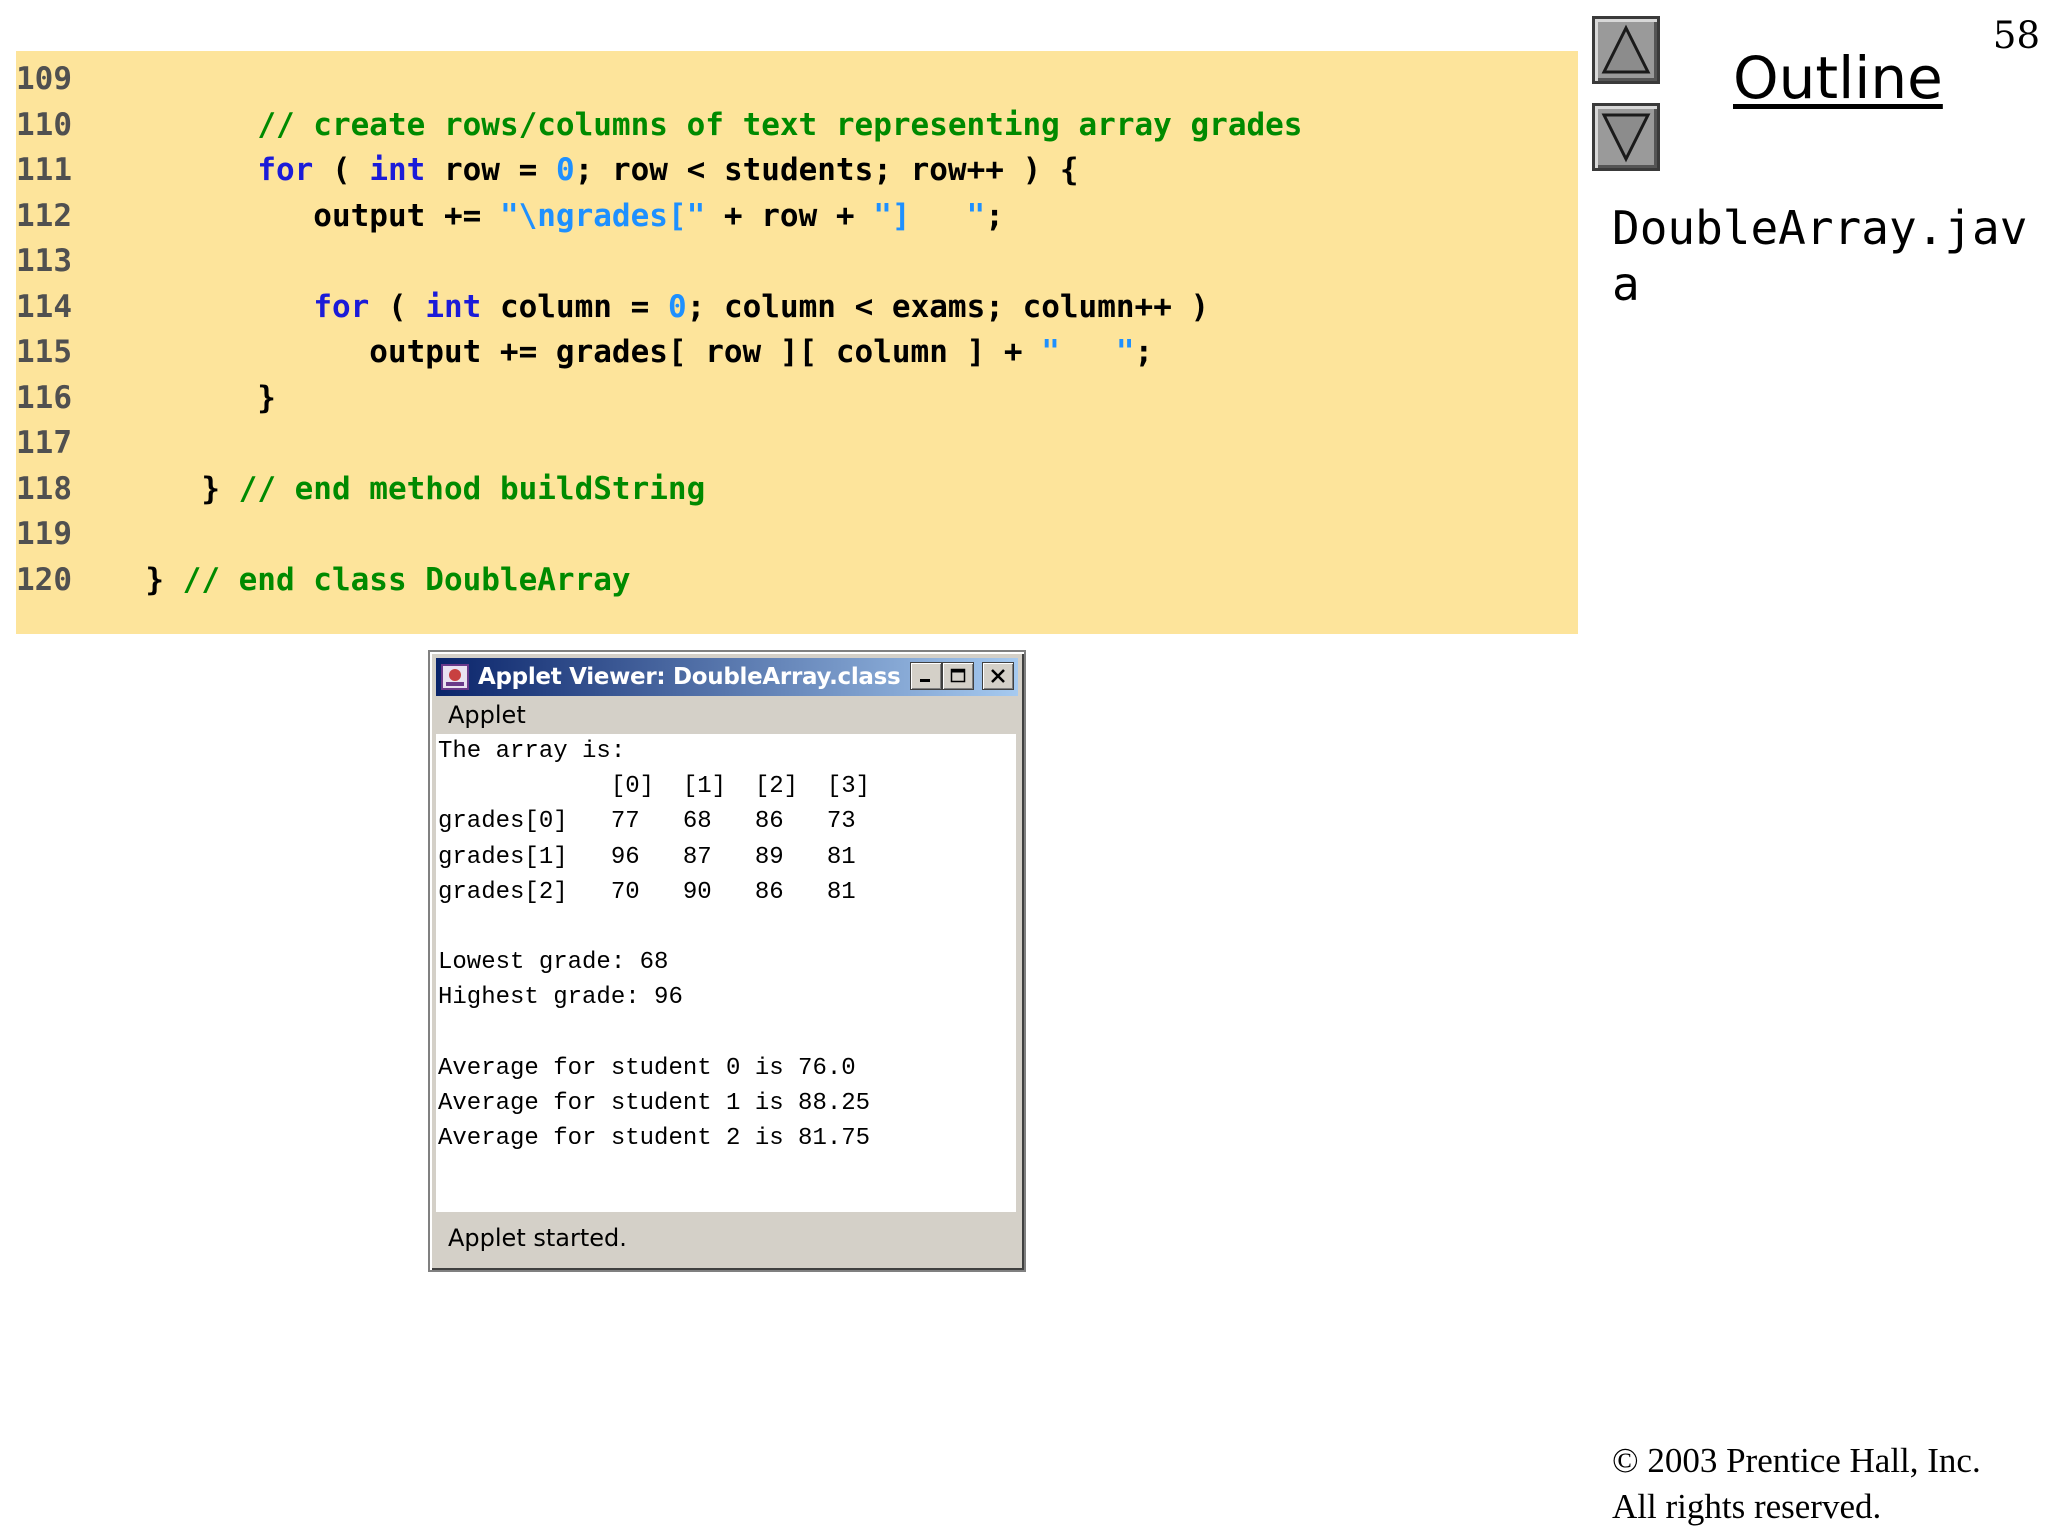 Image resolution: width=2048 pixels, height=1536 pixels. What do you see at coordinates (44, 397) in the screenshot?
I see `line-number: 116` at bounding box center [44, 397].